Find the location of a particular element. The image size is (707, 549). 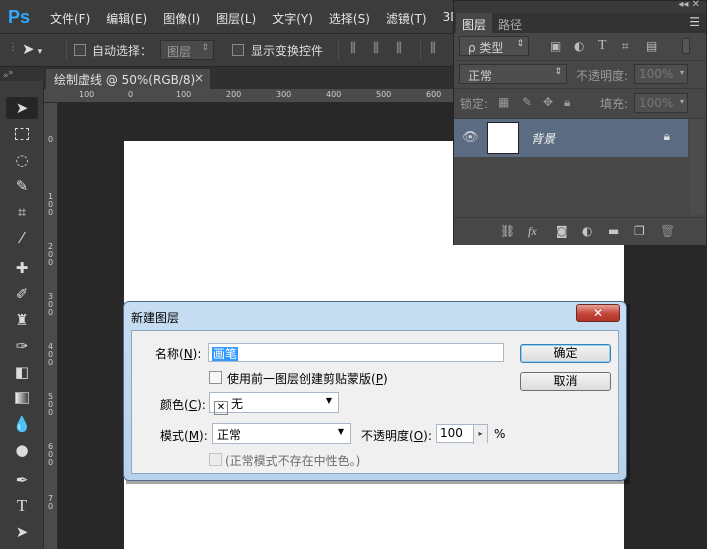

lock-icon: 🔒︎ is located at coordinates (667, 136).